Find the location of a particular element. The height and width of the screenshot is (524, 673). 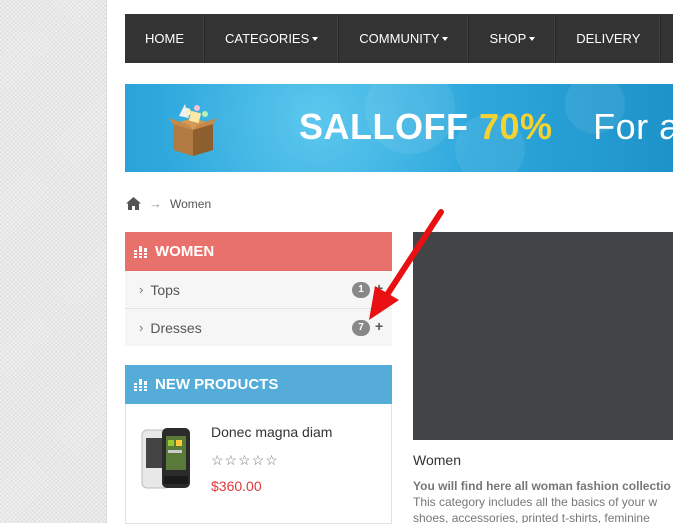

category-item-dresses: › Dresses 7 + is located at coordinates (258, 327).